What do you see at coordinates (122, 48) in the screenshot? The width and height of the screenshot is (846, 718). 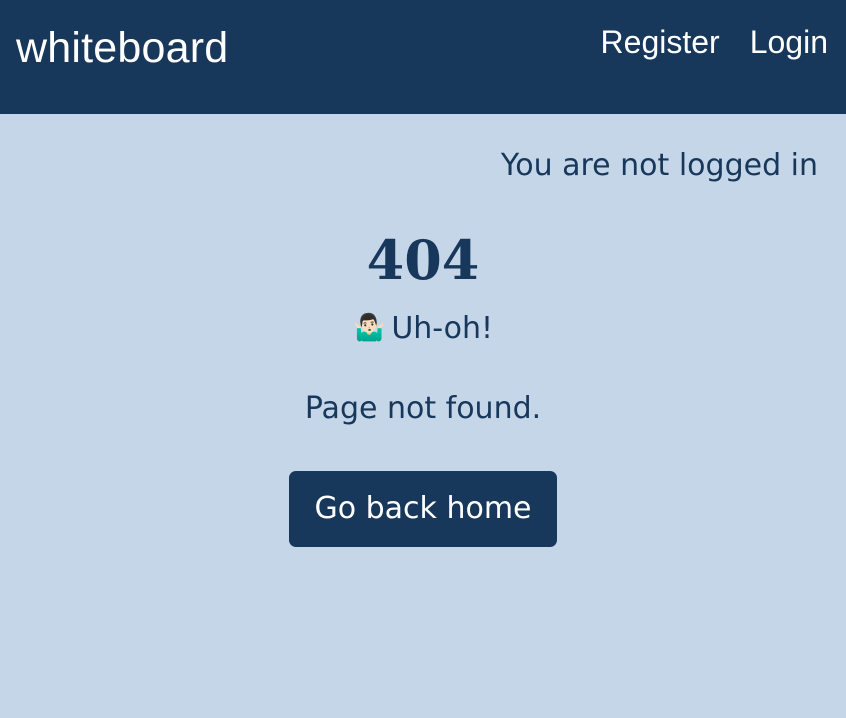 I see `brand-logo-link: whiteboard` at bounding box center [122, 48].